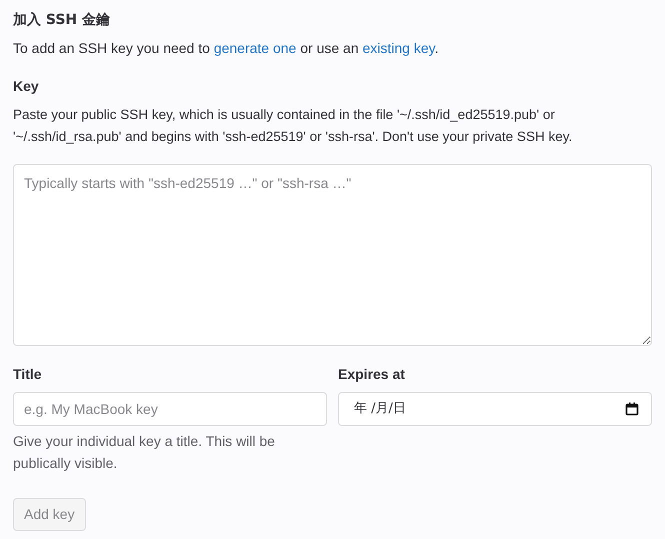 The height and width of the screenshot is (539, 665). Describe the element at coordinates (380, 409) in the screenshot. I see `date-value: 年 /月/日` at that location.